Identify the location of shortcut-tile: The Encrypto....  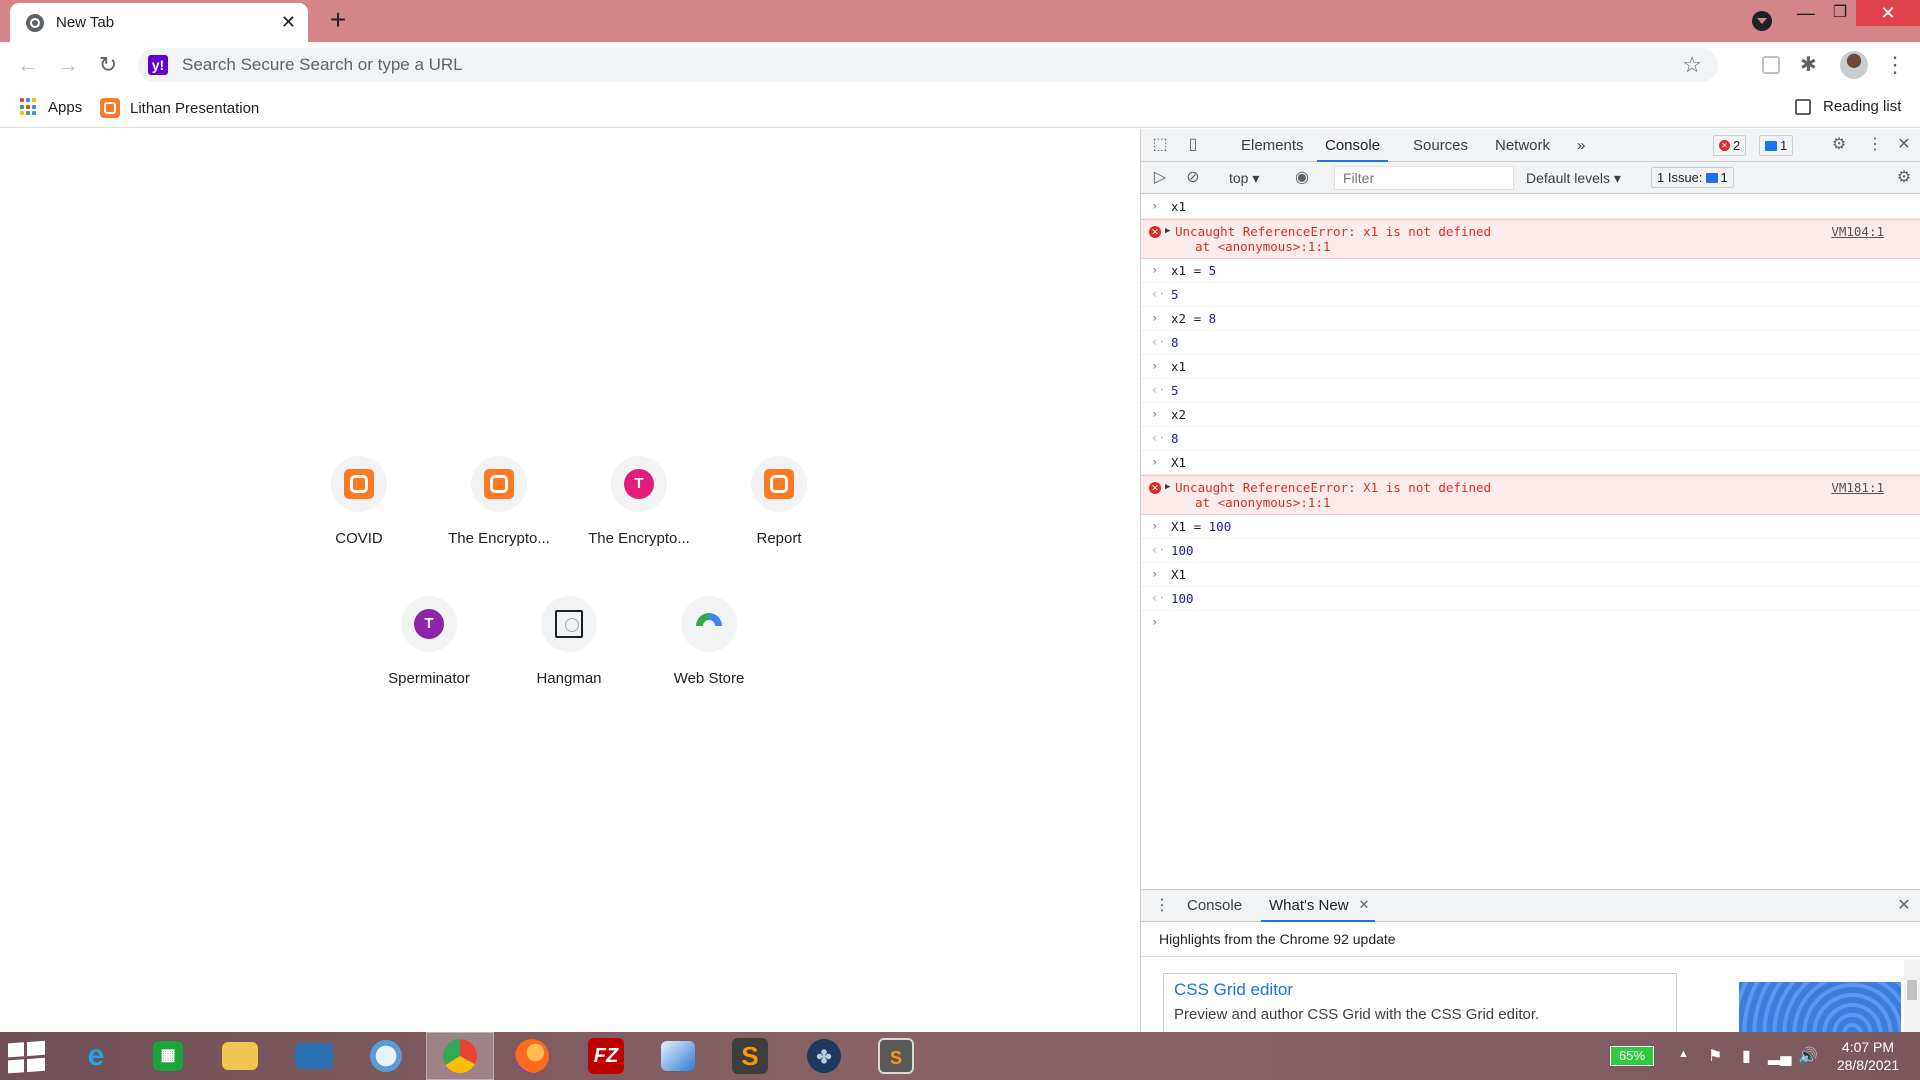
(499, 512).